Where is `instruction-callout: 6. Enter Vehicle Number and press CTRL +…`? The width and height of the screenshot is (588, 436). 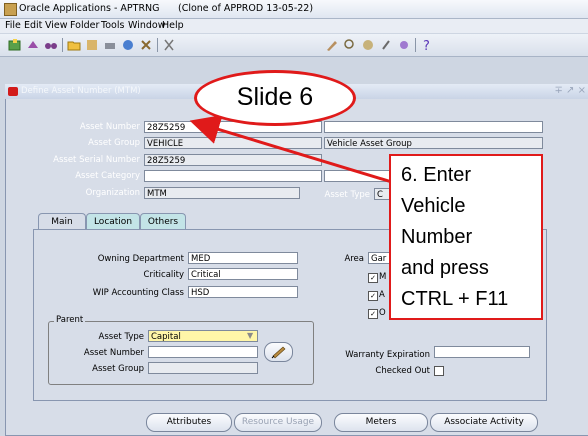 instruction-callout: 6. Enter Vehicle Number and press CTRL +… is located at coordinates (466, 237).